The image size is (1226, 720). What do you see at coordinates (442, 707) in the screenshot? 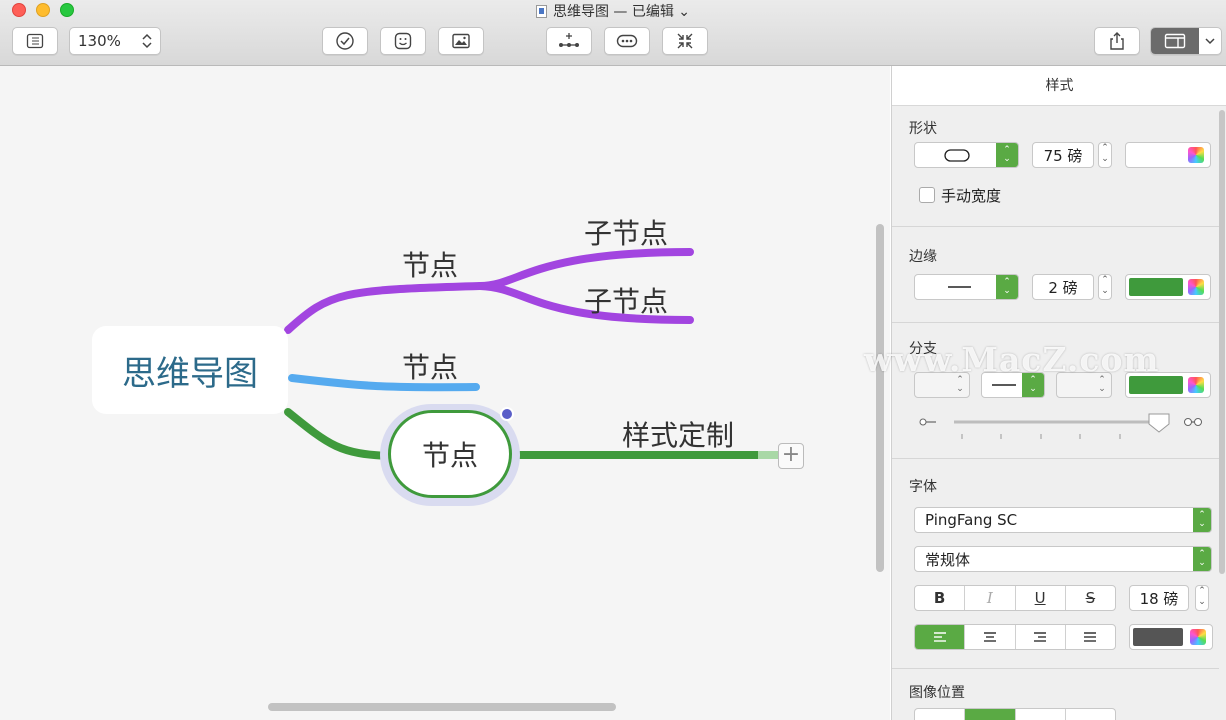
I see `horizontal-scrollbar` at bounding box center [442, 707].